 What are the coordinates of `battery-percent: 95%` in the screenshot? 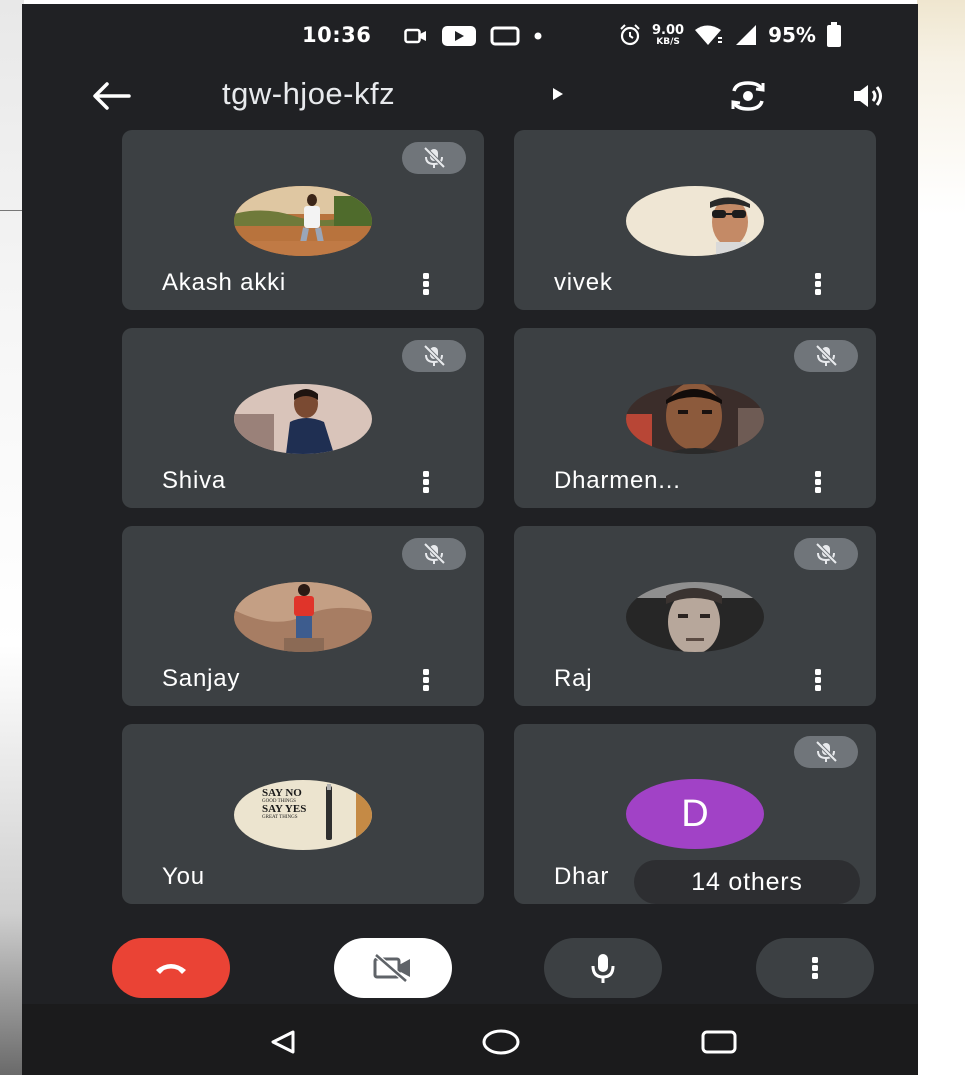 It's located at (792, 35).